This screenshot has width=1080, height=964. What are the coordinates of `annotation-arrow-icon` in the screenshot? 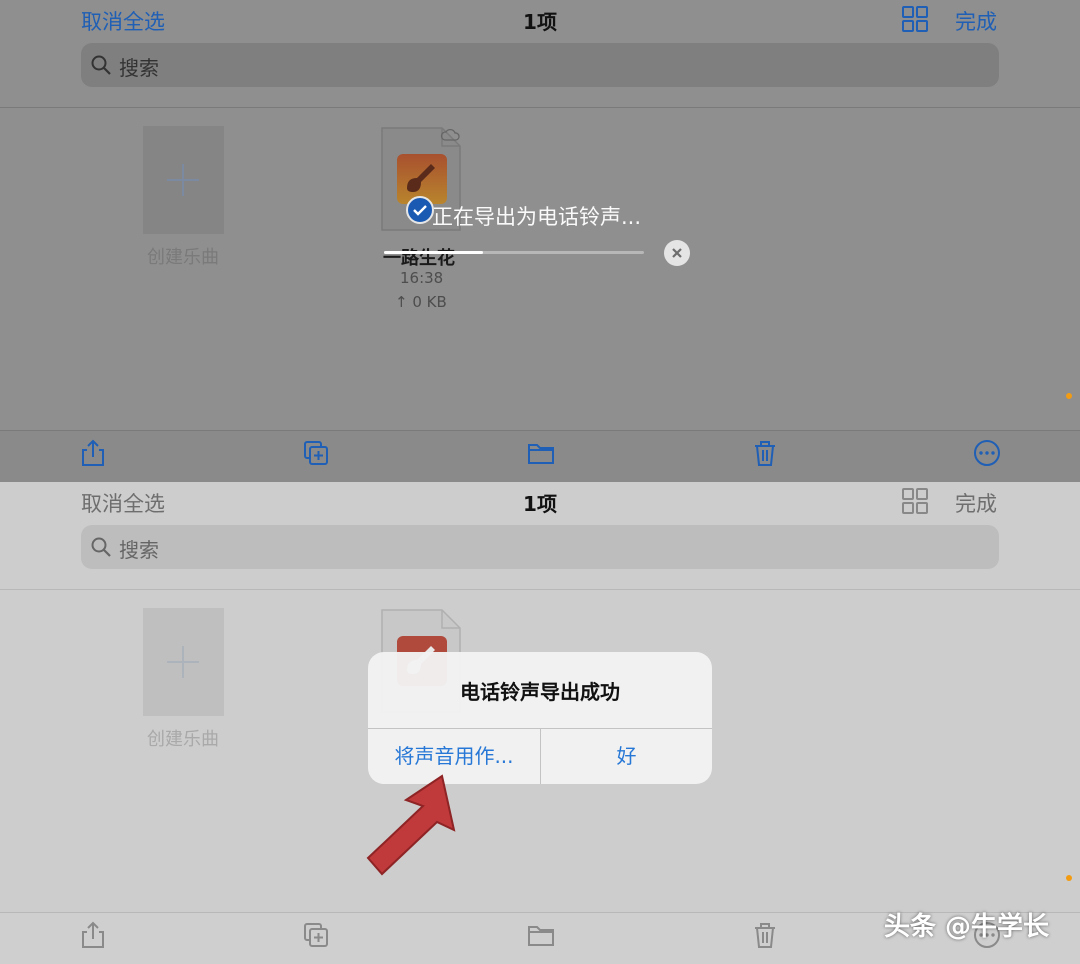 It's located at (411, 825).